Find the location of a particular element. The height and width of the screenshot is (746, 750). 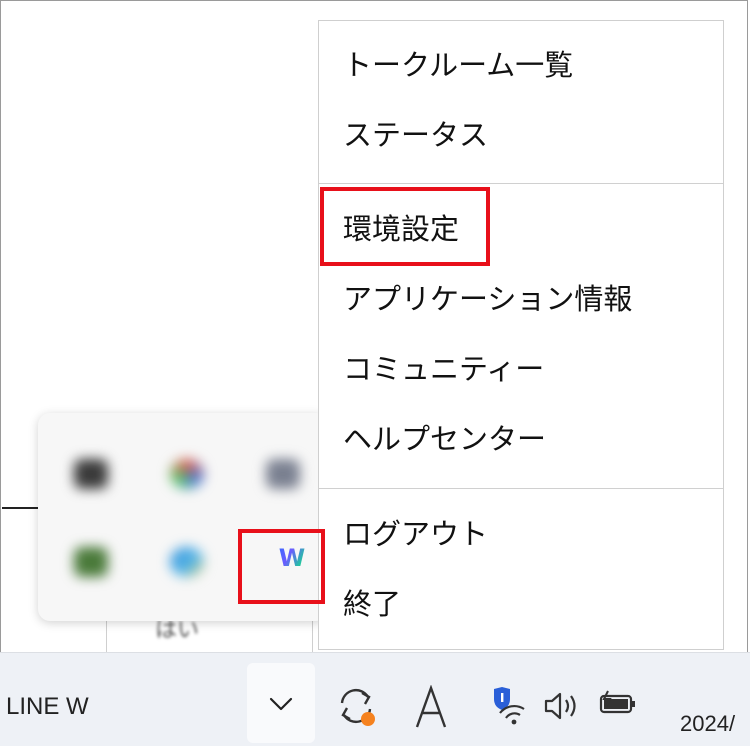

input-method-icon is located at coordinates (431, 707).